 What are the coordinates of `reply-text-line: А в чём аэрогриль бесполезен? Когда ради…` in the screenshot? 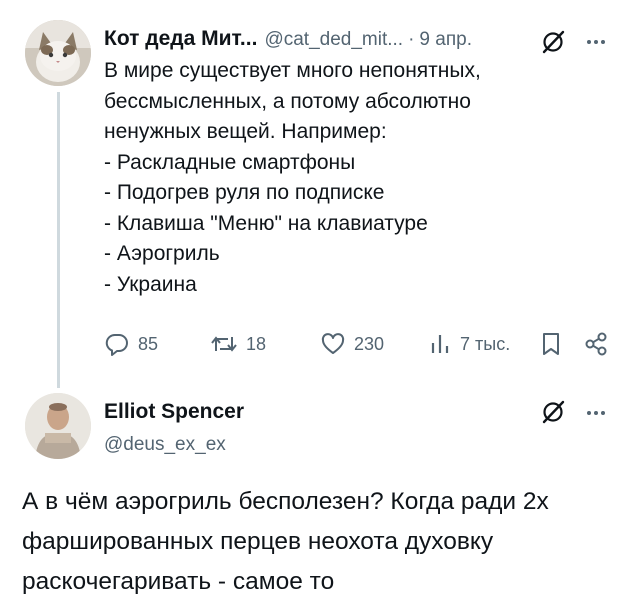 It's located at (285, 501).